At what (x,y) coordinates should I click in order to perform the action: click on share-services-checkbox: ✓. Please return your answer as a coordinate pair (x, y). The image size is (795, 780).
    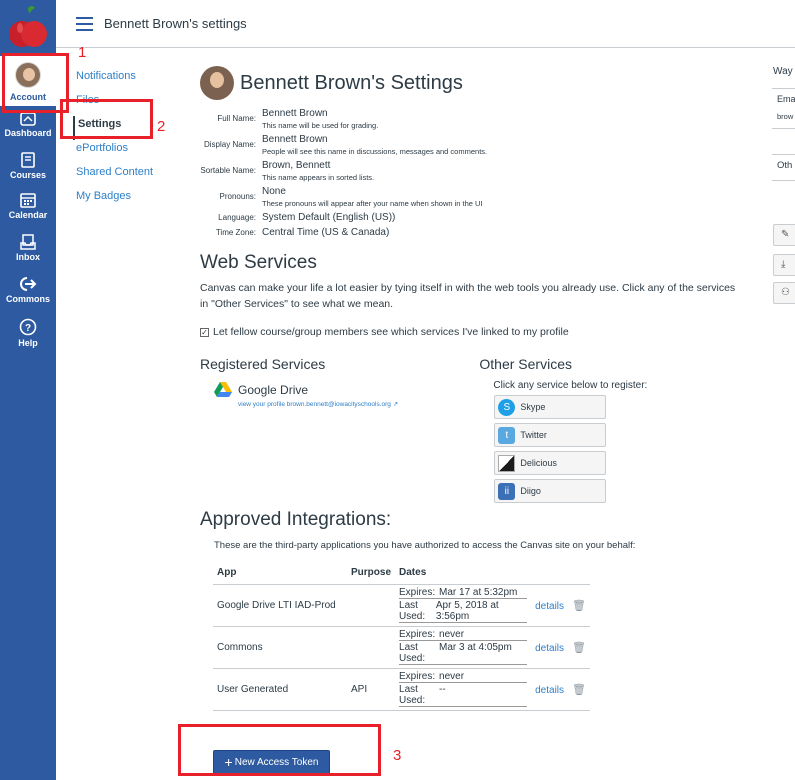
    Looking at the image, I should click on (204, 332).